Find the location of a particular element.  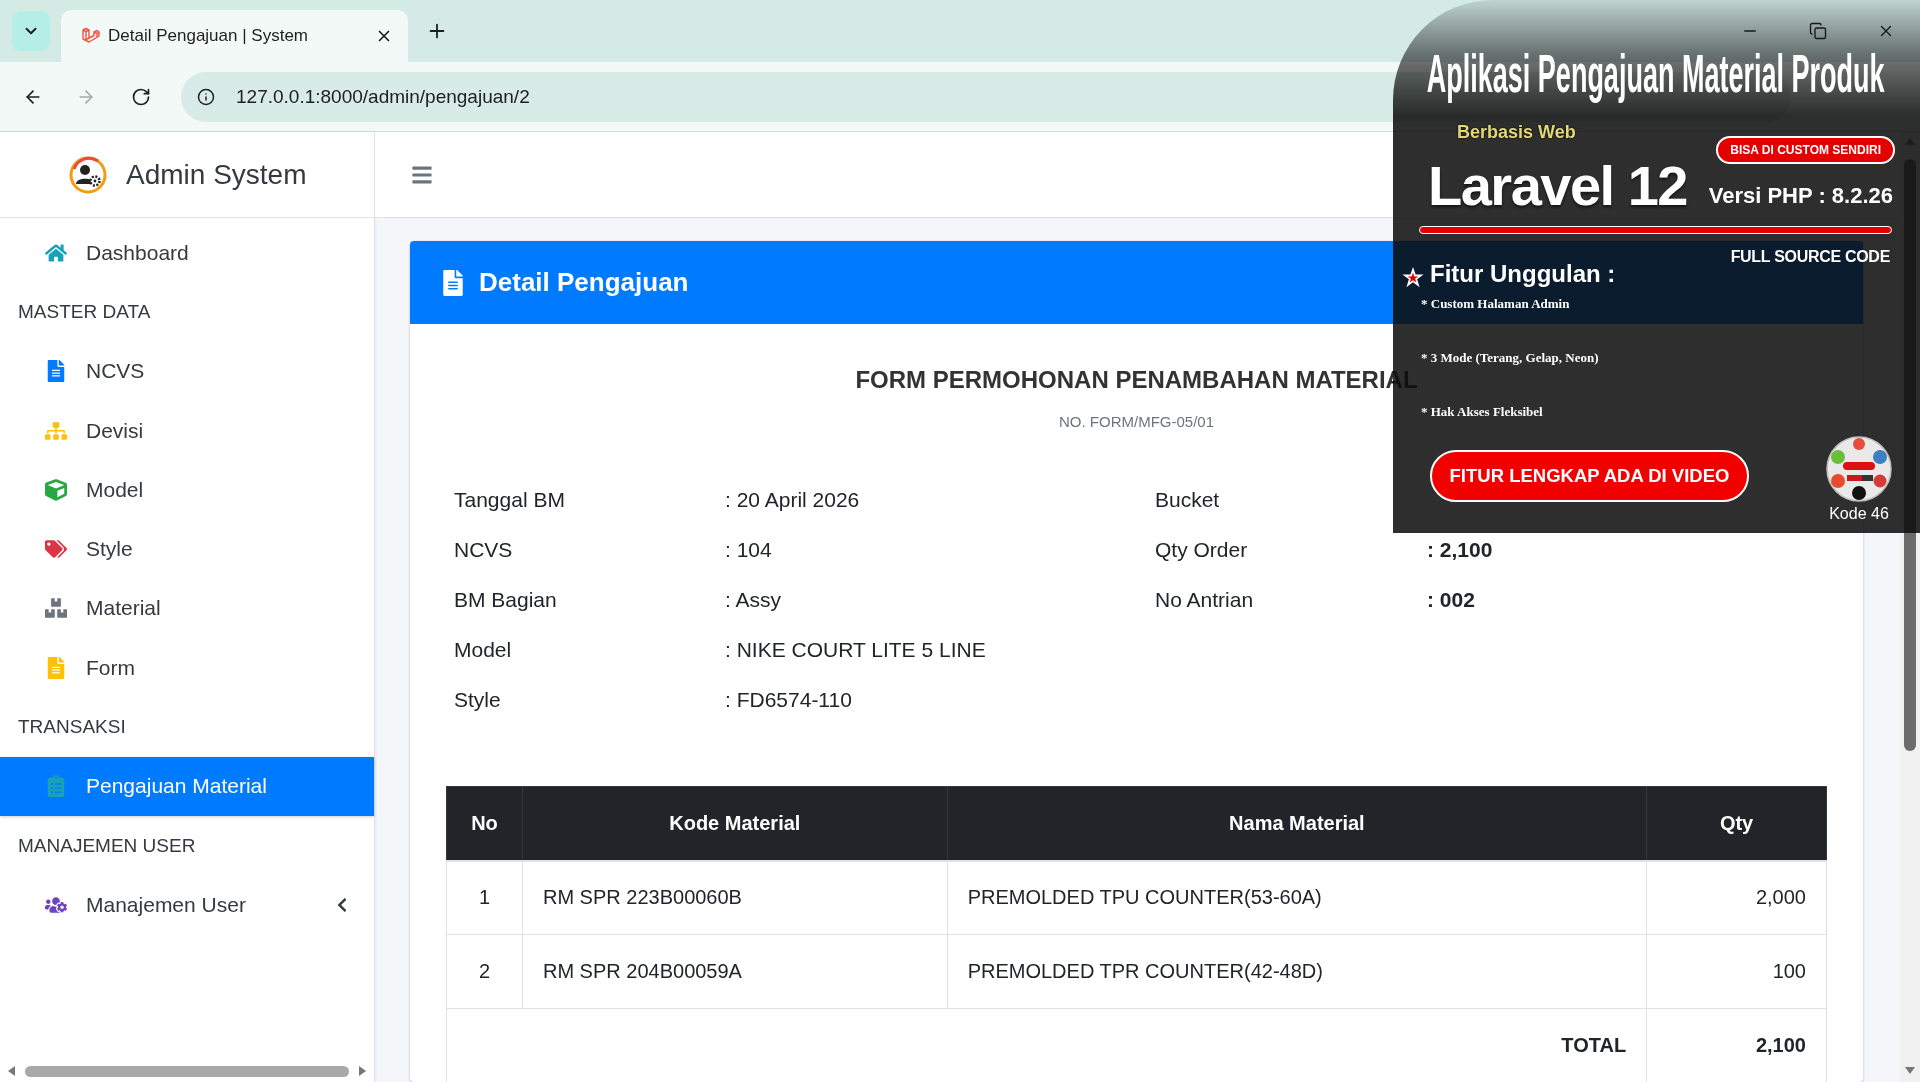

field-label: Model is located at coordinates (483, 650).